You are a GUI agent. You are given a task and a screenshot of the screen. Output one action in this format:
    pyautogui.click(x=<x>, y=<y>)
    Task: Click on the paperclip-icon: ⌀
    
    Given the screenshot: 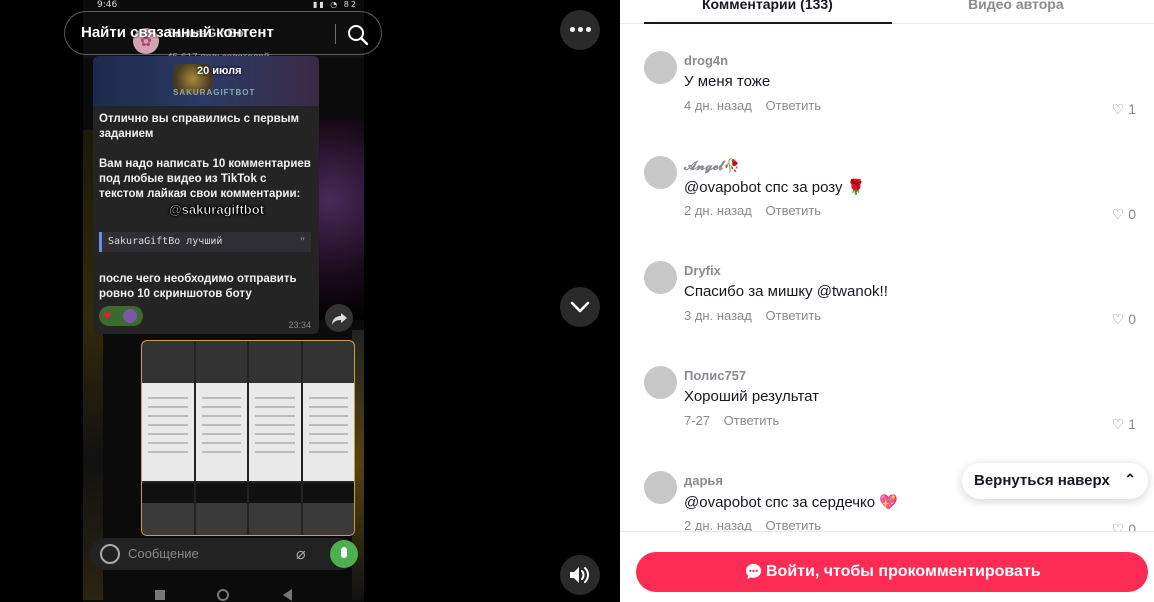 What is the action you would take?
    pyautogui.click(x=301, y=554)
    